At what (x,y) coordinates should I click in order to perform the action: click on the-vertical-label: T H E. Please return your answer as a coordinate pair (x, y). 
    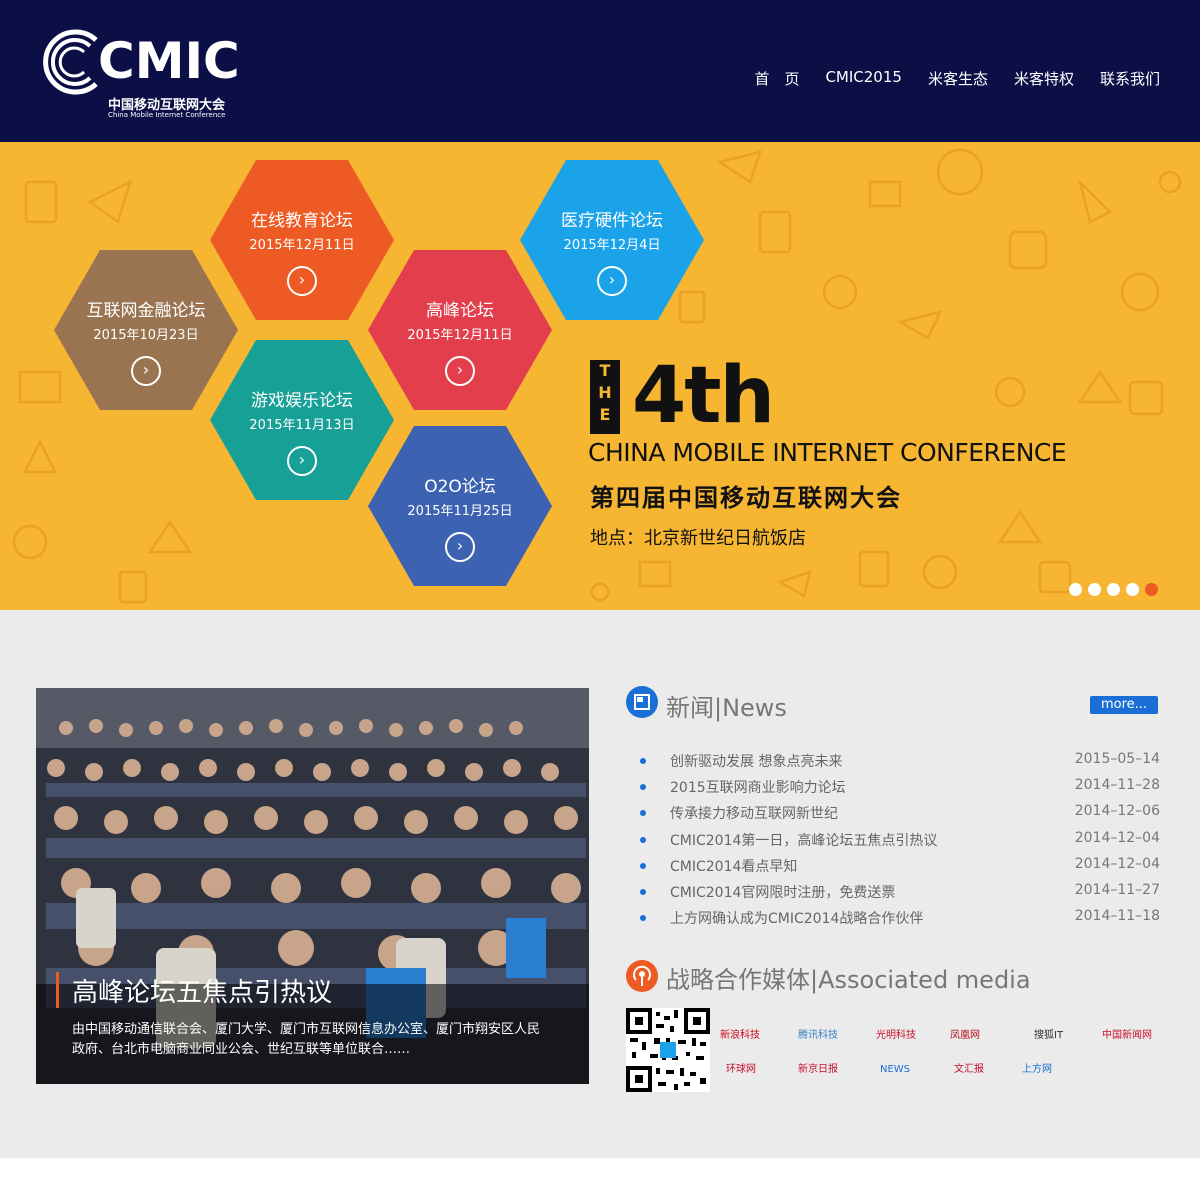
    Looking at the image, I should click on (605, 397).